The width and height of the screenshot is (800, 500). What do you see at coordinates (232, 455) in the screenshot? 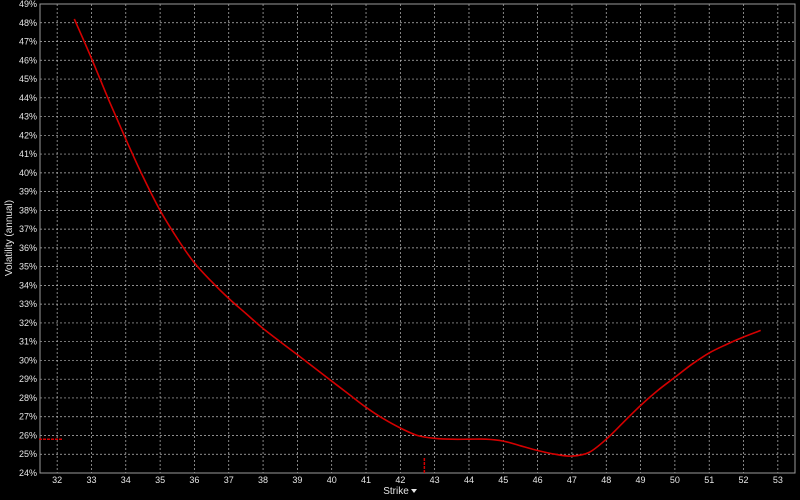
I see `markers` at bounding box center [232, 455].